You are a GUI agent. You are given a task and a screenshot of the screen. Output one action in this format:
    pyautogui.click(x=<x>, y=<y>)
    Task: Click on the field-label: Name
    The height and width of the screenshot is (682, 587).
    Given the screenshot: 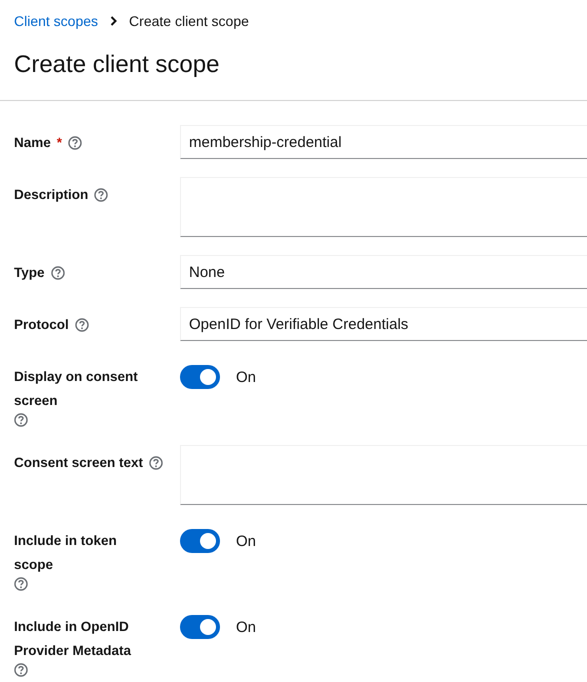 What is the action you would take?
    pyautogui.click(x=32, y=143)
    